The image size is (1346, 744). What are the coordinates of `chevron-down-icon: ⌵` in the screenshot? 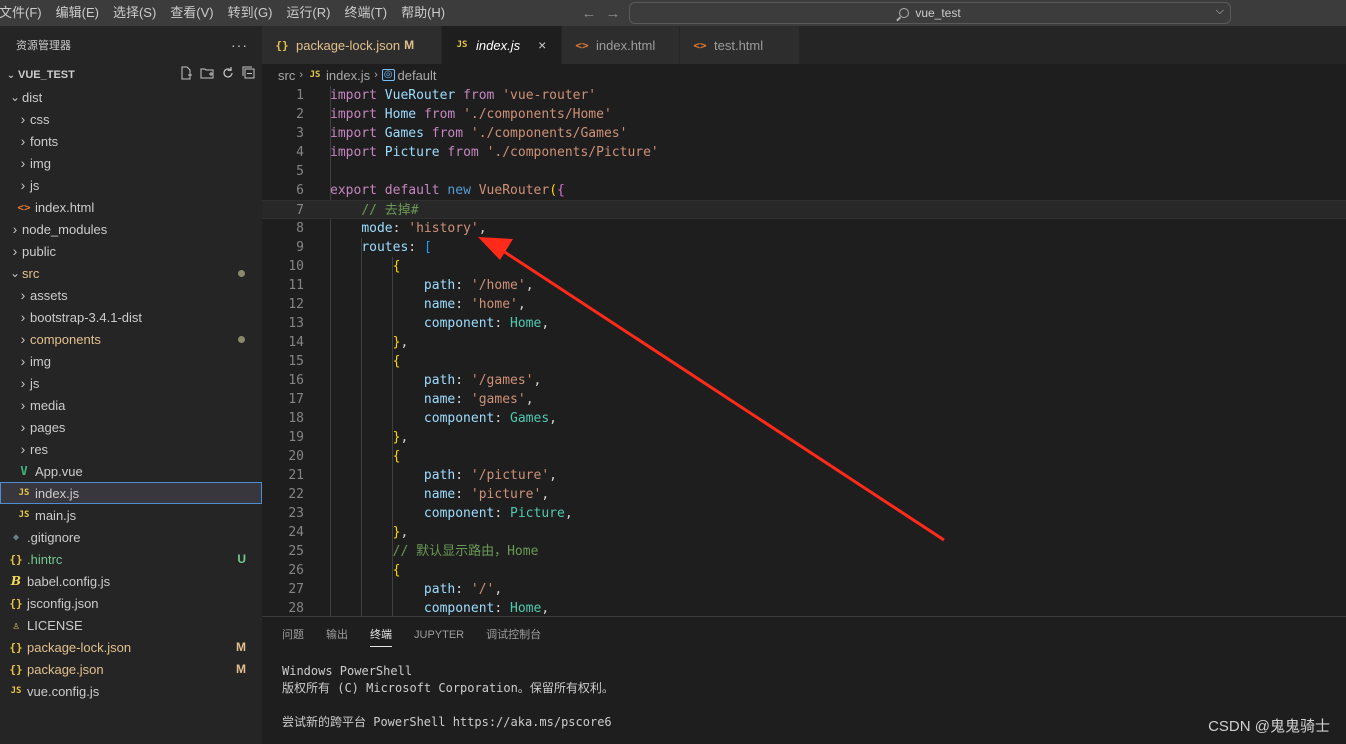 It's located at (1220, 11).